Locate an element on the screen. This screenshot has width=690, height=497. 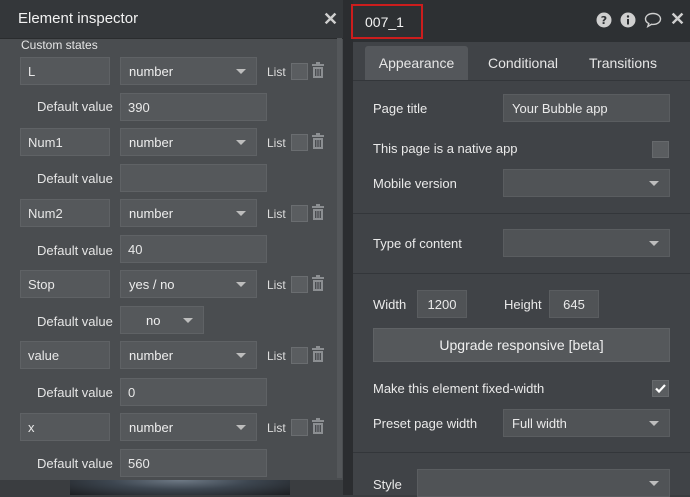
state-name-field: Stop is located at coordinates (65, 284).